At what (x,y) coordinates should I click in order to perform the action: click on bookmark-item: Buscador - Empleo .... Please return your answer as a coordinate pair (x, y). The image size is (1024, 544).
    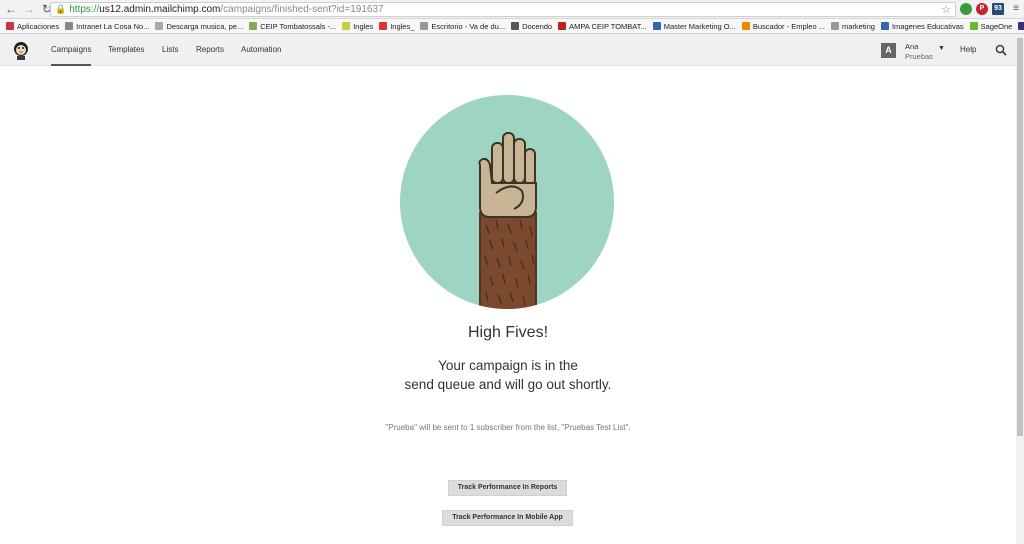
    Looking at the image, I should click on (783, 26).